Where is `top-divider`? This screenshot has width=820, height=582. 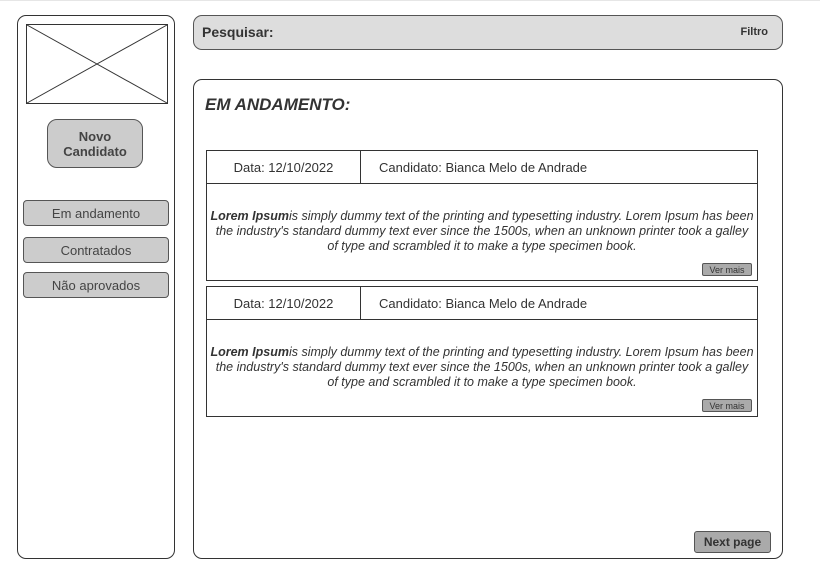
top-divider is located at coordinates (410, 0).